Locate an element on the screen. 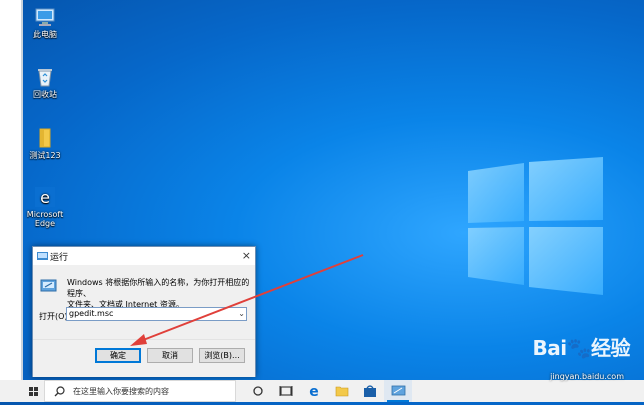  taskbar-file-explorer-button is located at coordinates (342, 391).